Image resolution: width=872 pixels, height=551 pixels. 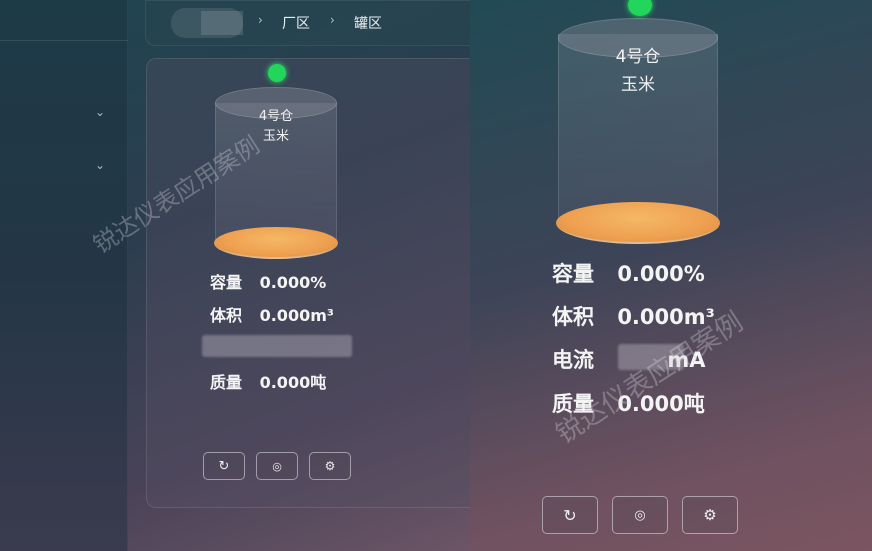 What do you see at coordinates (222, 23) in the screenshot?
I see `blurred-breadcrumb-text` at bounding box center [222, 23].